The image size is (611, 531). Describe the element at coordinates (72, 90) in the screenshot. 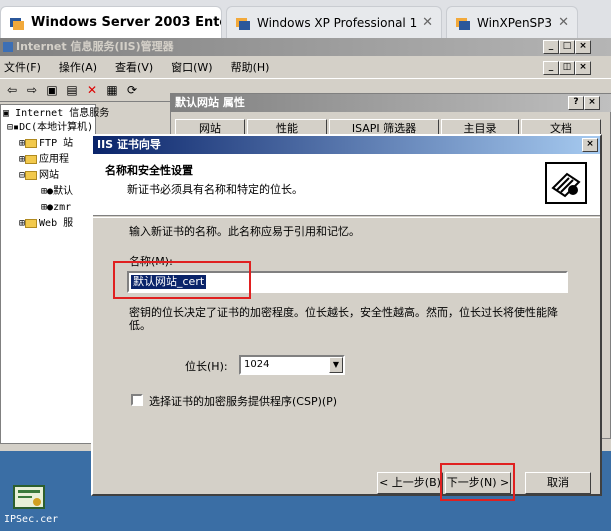

I see `show-tree-icon: ▤` at that location.